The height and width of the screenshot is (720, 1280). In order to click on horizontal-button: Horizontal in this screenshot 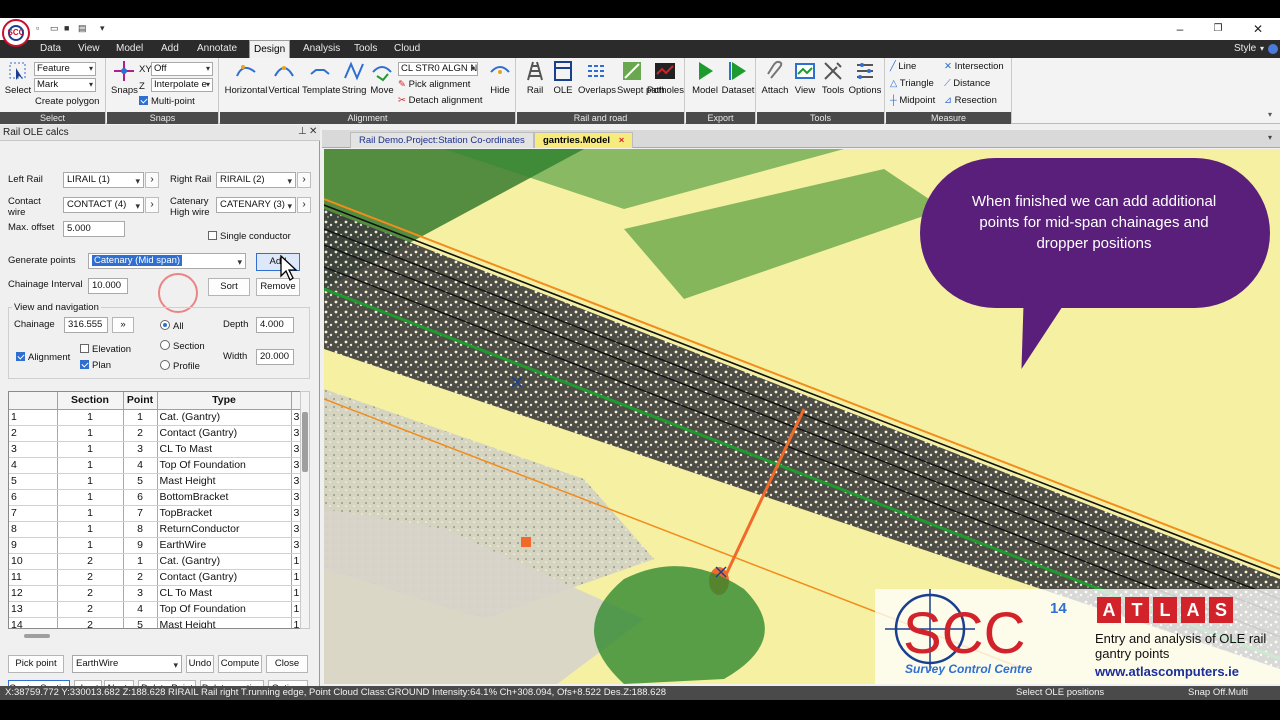, I will do `click(246, 78)`.